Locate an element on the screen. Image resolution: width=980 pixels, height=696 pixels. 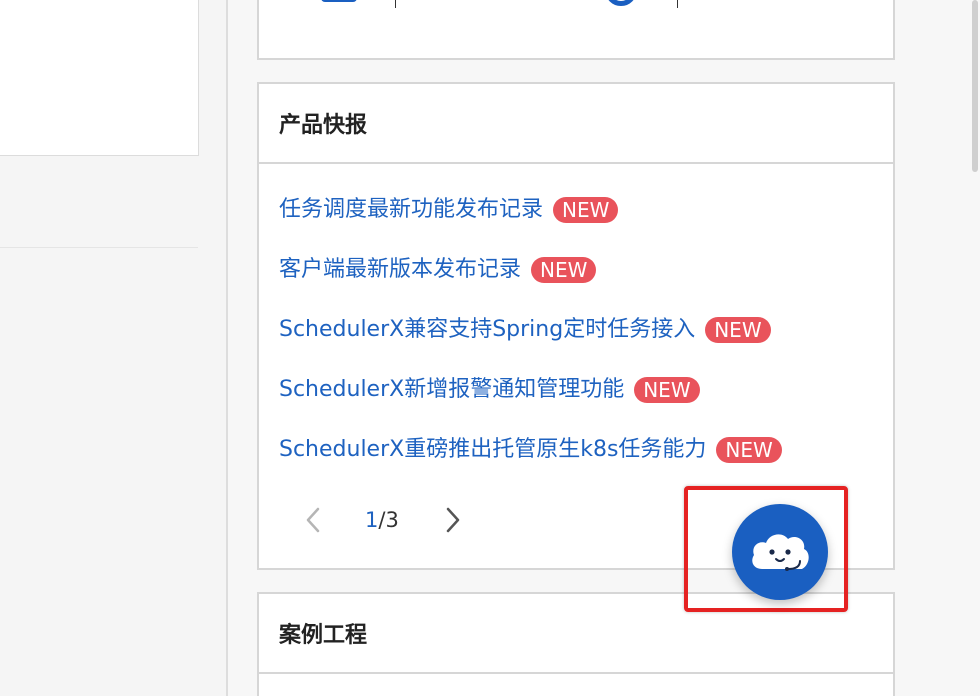
page-scrollbar is located at coordinates (975, 348).